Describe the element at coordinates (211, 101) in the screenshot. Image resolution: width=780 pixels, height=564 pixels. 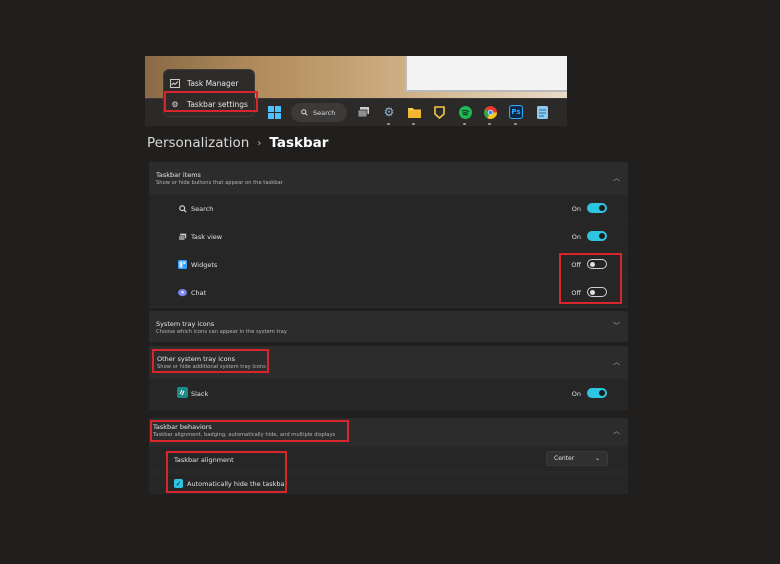
I see `highlight-taskbar-settings` at that location.